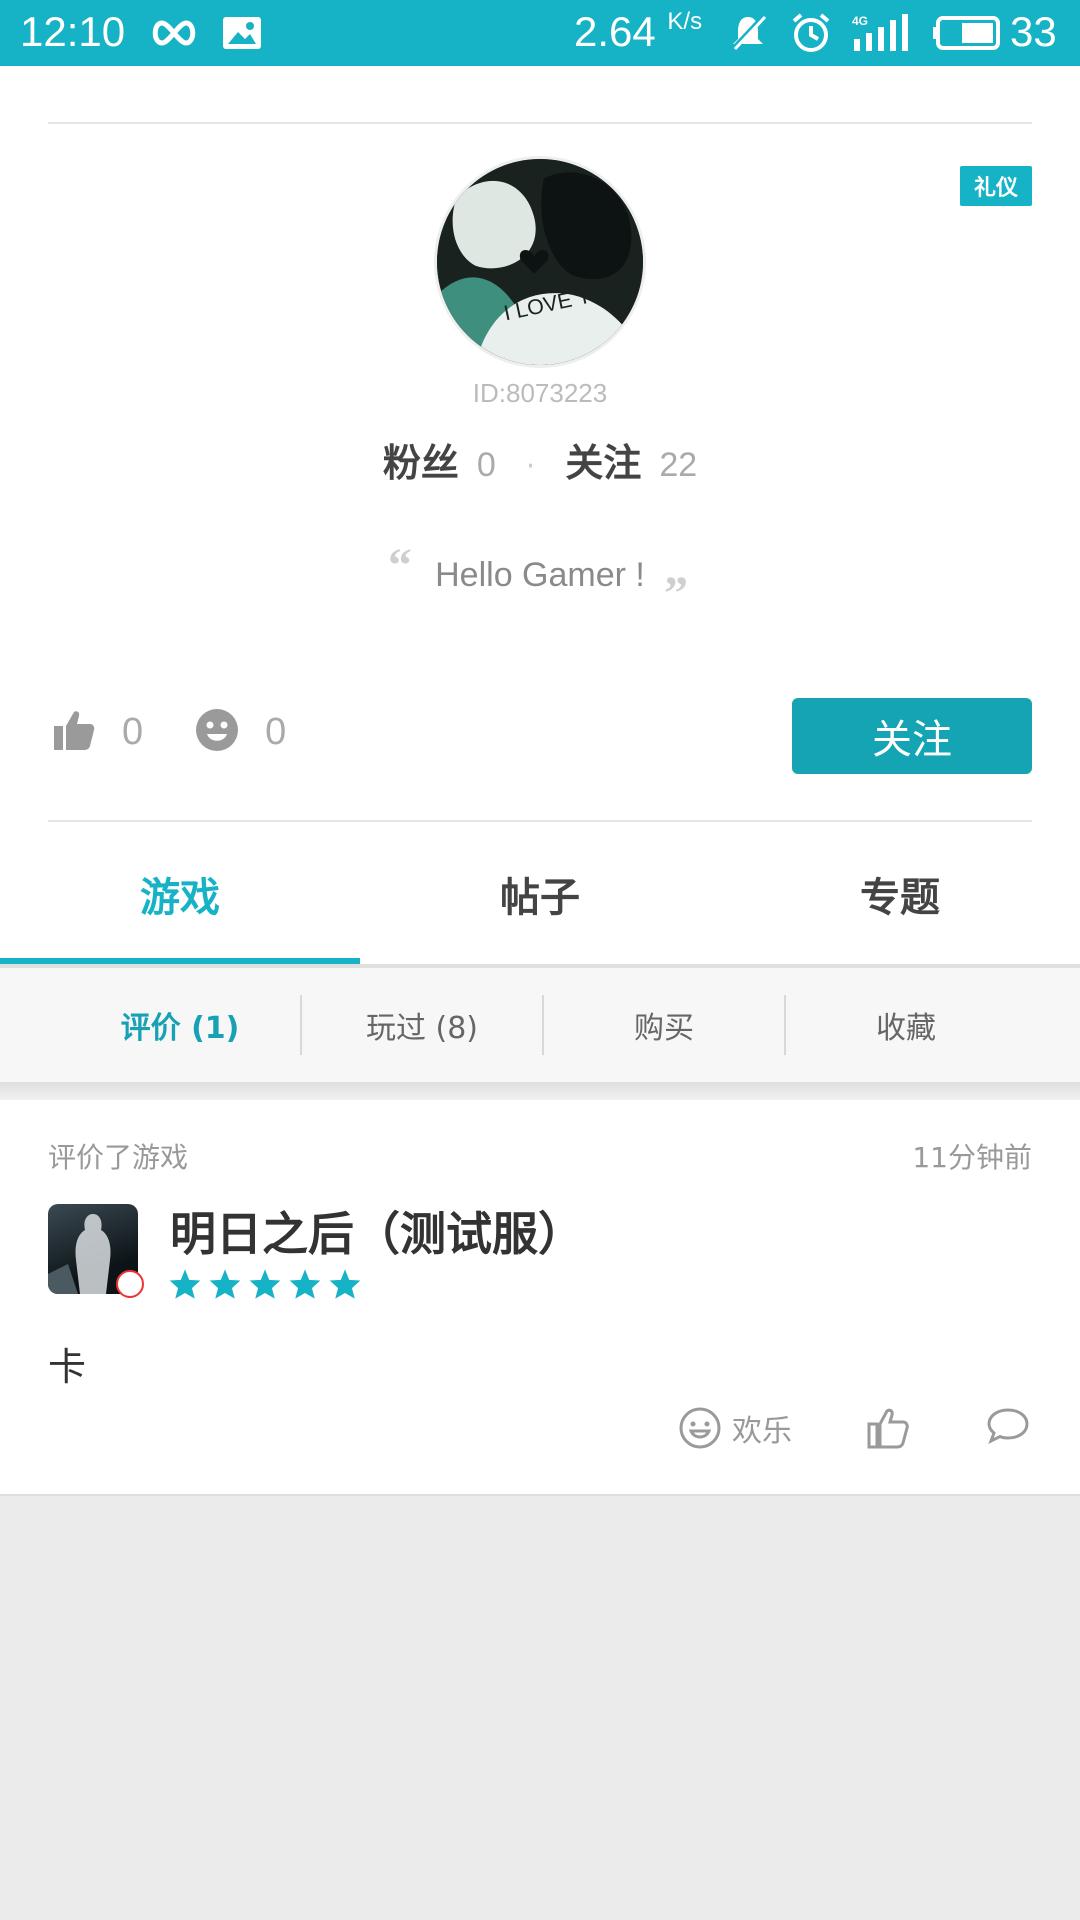 The image size is (1080, 1920). I want to click on thumbs-up-outline-icon, so click(888, 1428).